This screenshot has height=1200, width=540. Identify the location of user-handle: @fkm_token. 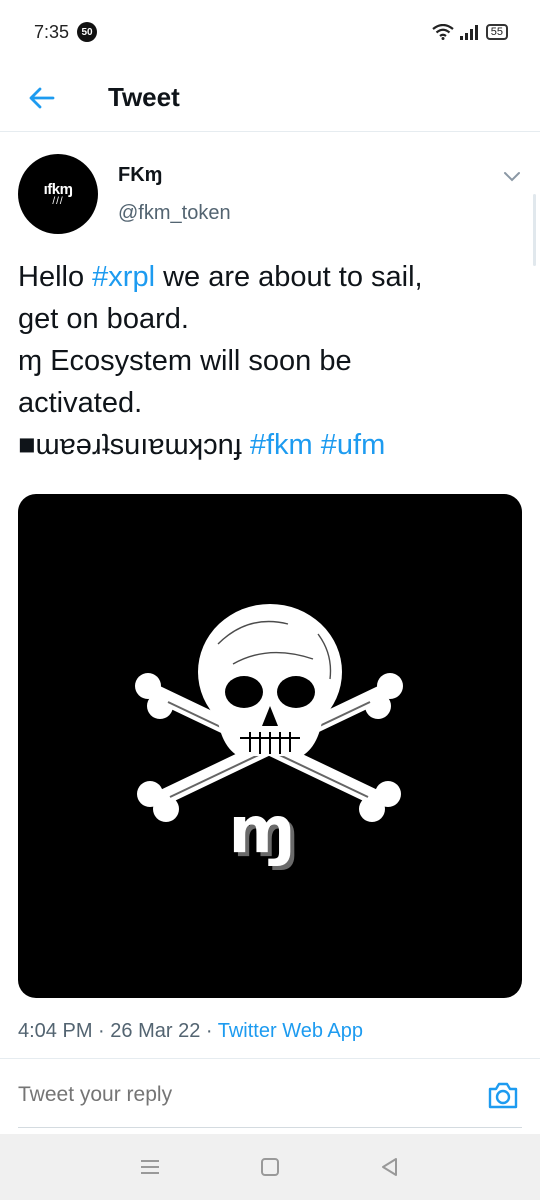
(174, 213).